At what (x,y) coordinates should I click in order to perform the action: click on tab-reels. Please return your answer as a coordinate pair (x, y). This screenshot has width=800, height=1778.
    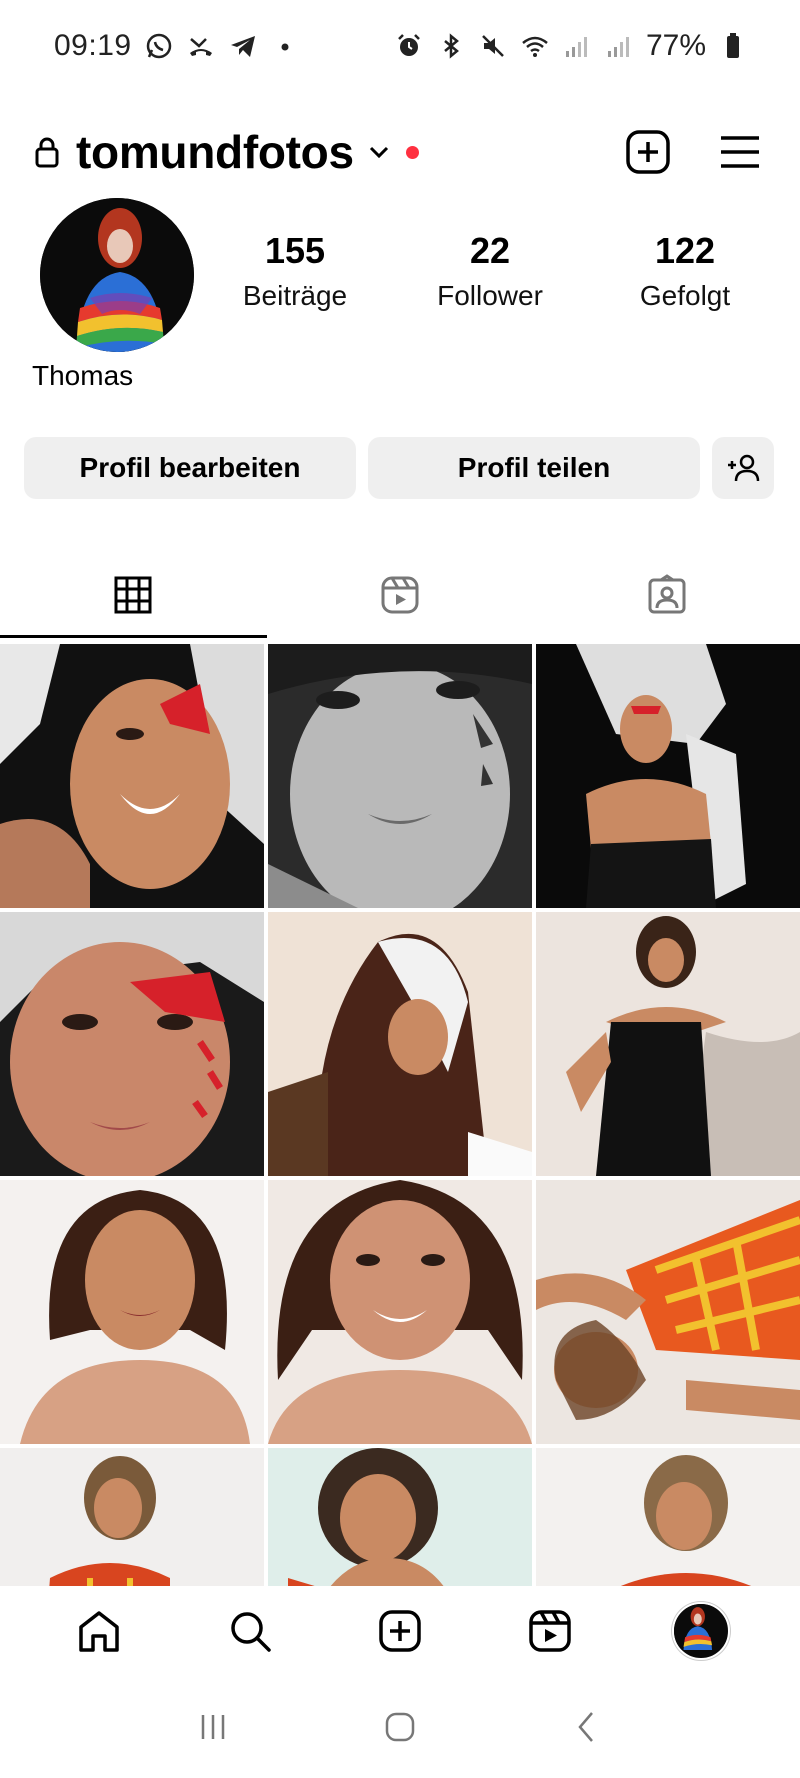
    Looking at the image, I should click on (400, 595).